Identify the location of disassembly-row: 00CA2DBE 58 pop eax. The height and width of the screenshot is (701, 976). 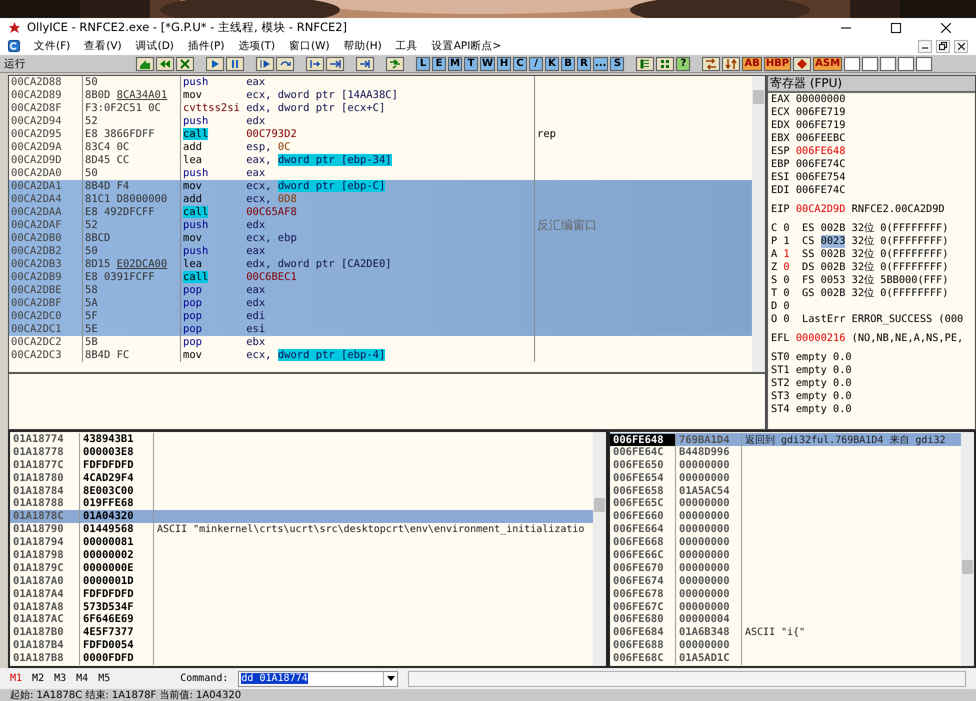
(380, 290).